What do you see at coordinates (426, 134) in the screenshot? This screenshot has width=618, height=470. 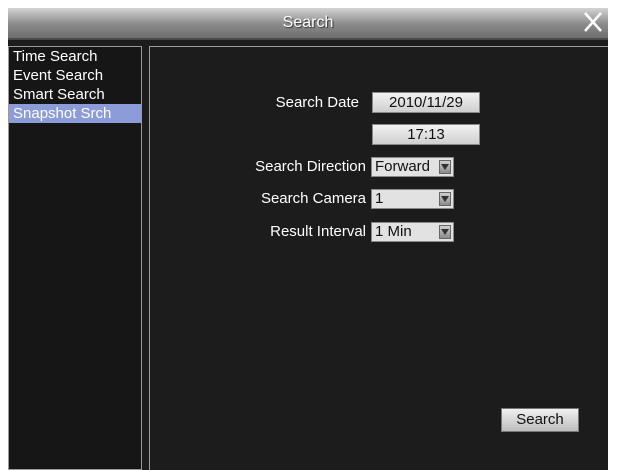 I see `search-time-field: 17:13` at bounding box center [426, 134].